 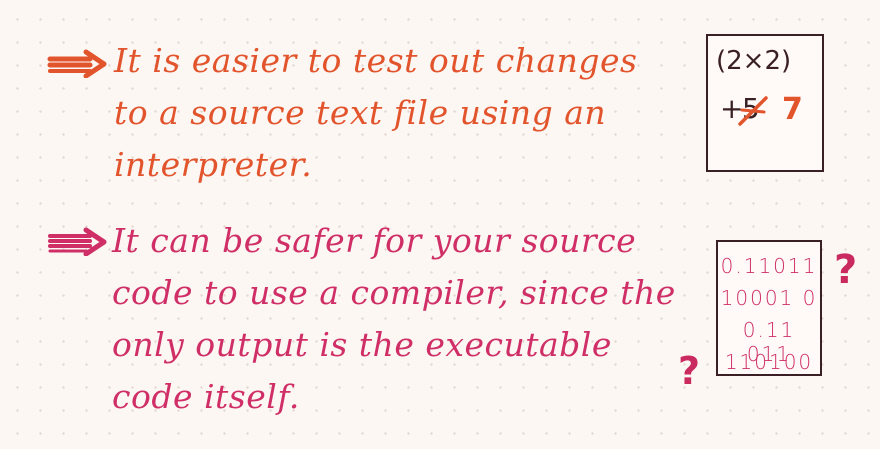 What do you see at coordinates (769, 298) in the screenshot?
I see `binary-row: 10001 0` at bounding box center [769, 298].